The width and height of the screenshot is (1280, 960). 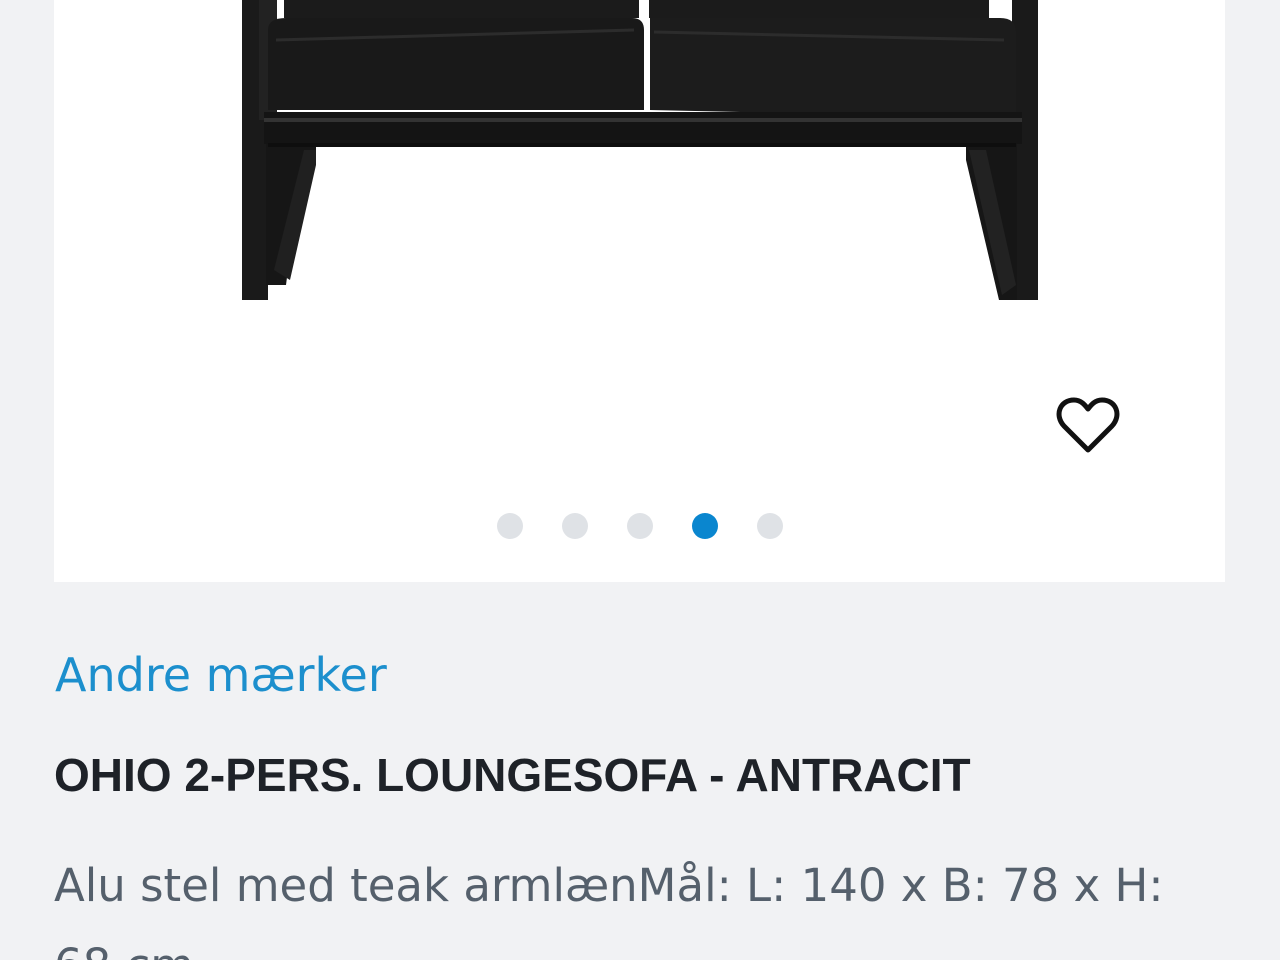 I want to click on brand-link: Andre mærker, so click(x=221, y=675).